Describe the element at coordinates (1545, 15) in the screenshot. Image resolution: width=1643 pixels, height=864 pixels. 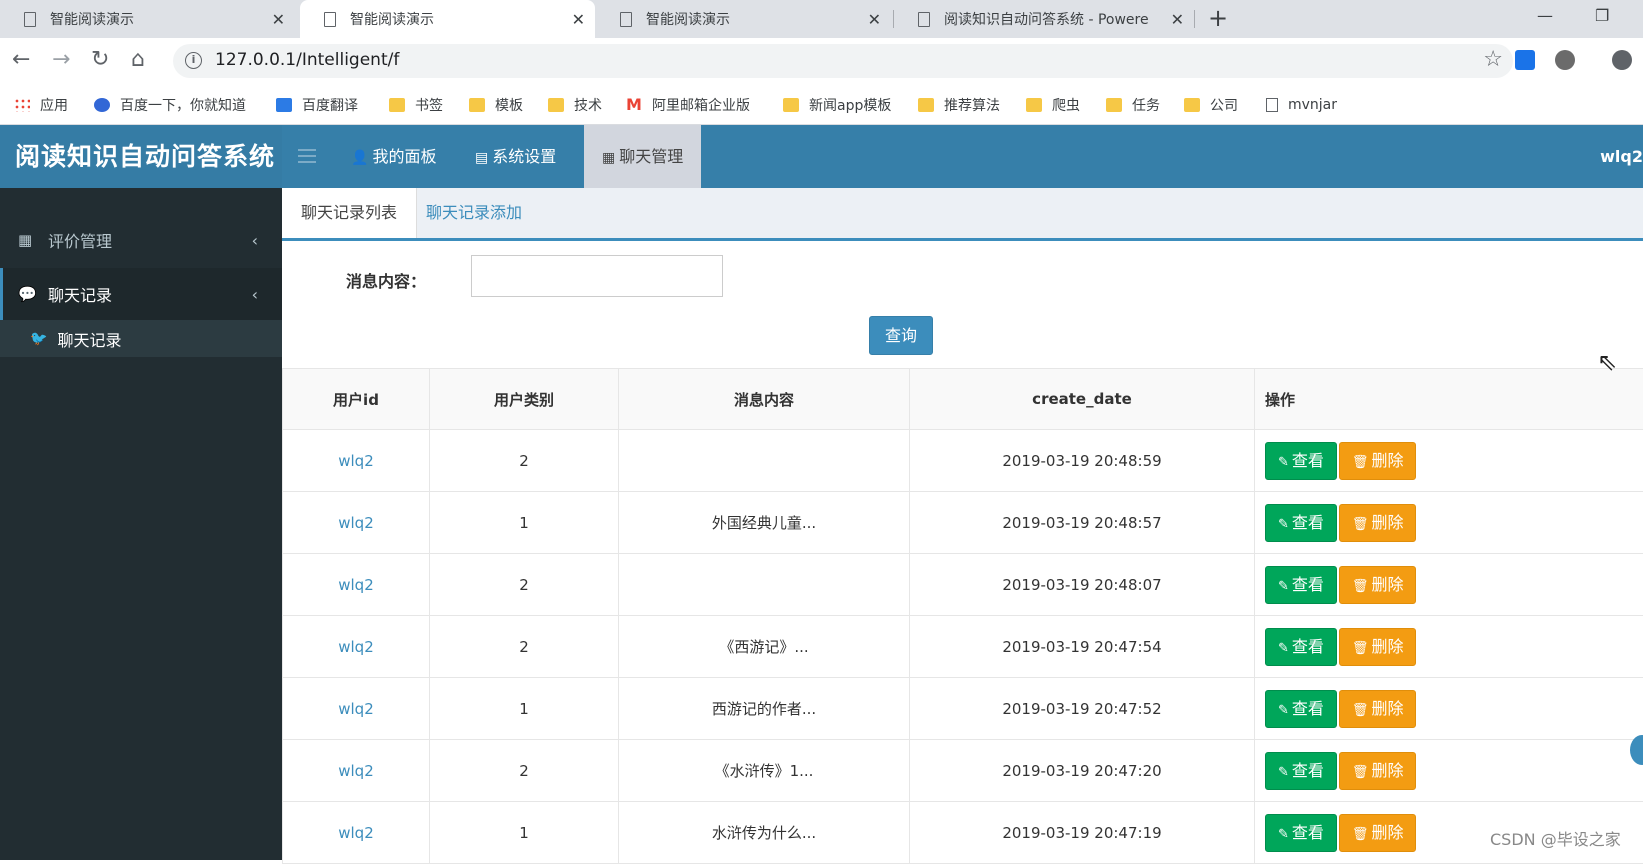
I see `minimize-icon: —` at that location.